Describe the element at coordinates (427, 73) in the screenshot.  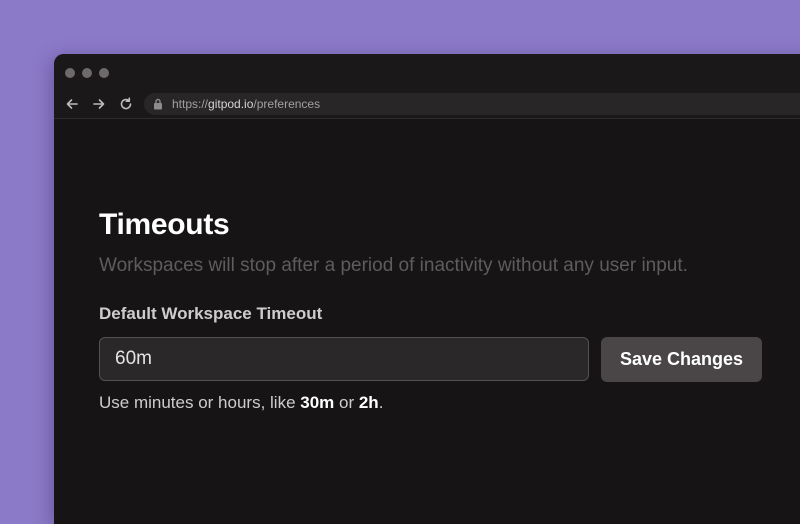
I see `title-bar` at that location.